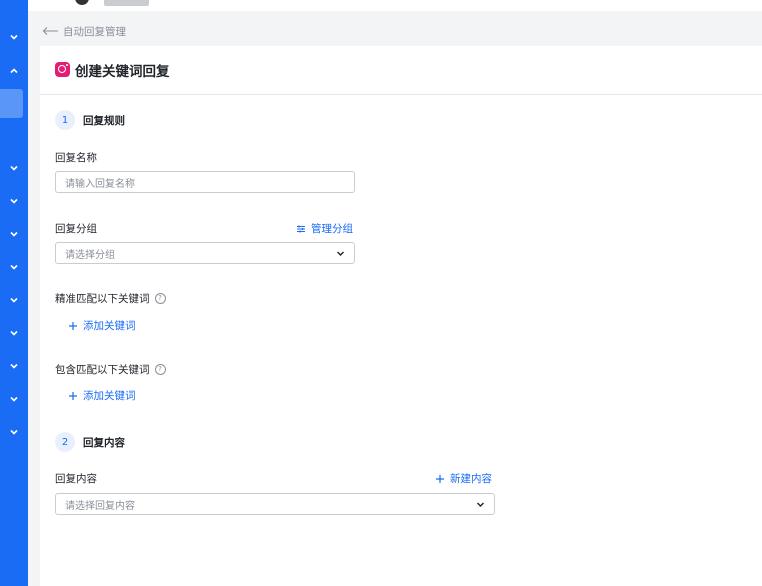 This screenshot has width=762, height=586. I want to click on reply-content-label: 回复内容, so click(76, 478).